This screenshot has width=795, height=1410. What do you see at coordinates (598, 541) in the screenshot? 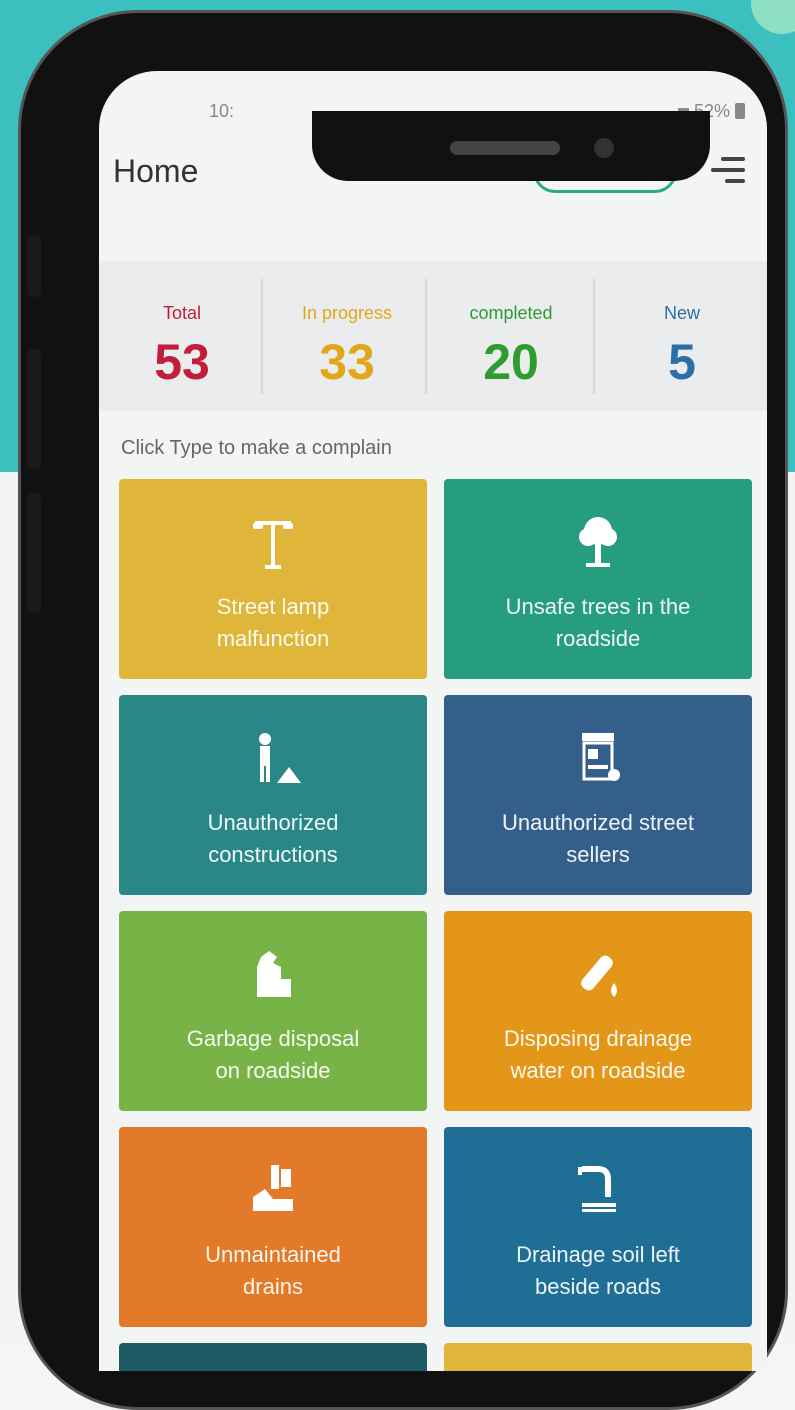
I see `tree-icon` at bounding box center [598, 541].